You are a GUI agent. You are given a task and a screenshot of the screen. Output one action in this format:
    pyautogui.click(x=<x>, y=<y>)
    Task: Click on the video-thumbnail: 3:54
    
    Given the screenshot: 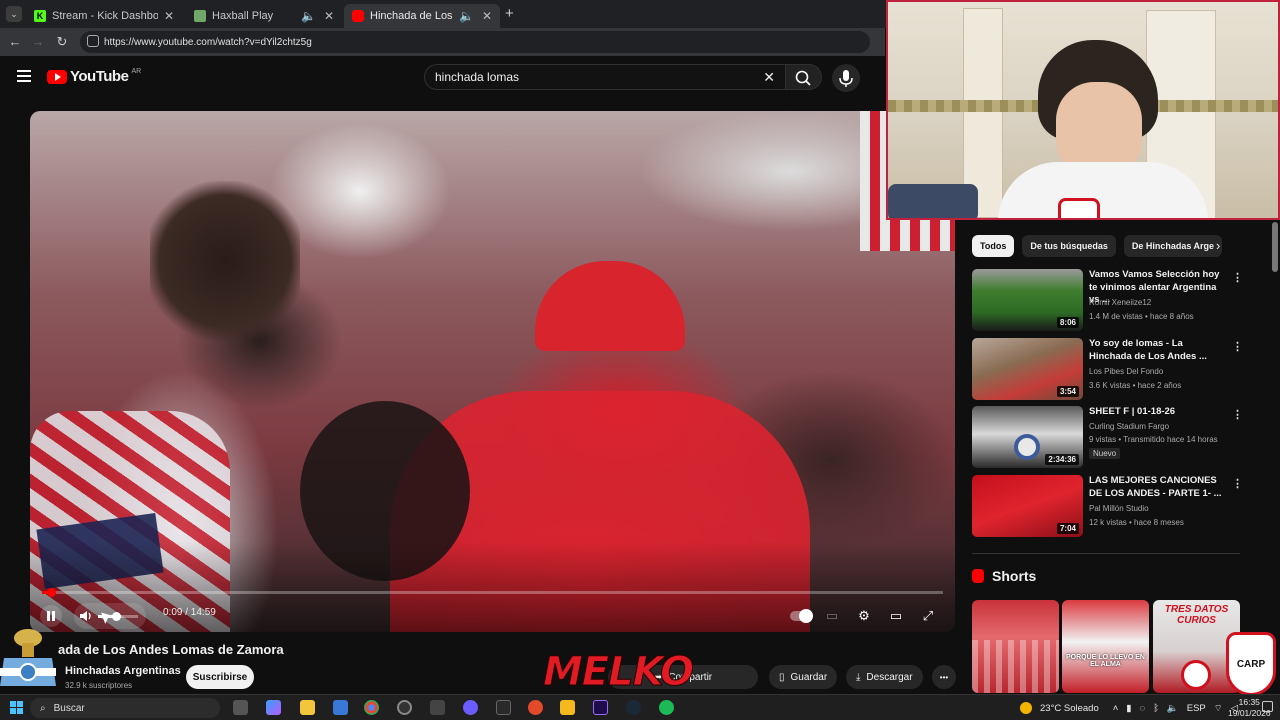 What is the action you would take?
    pyautogui.click(x=1027, y=369)
    